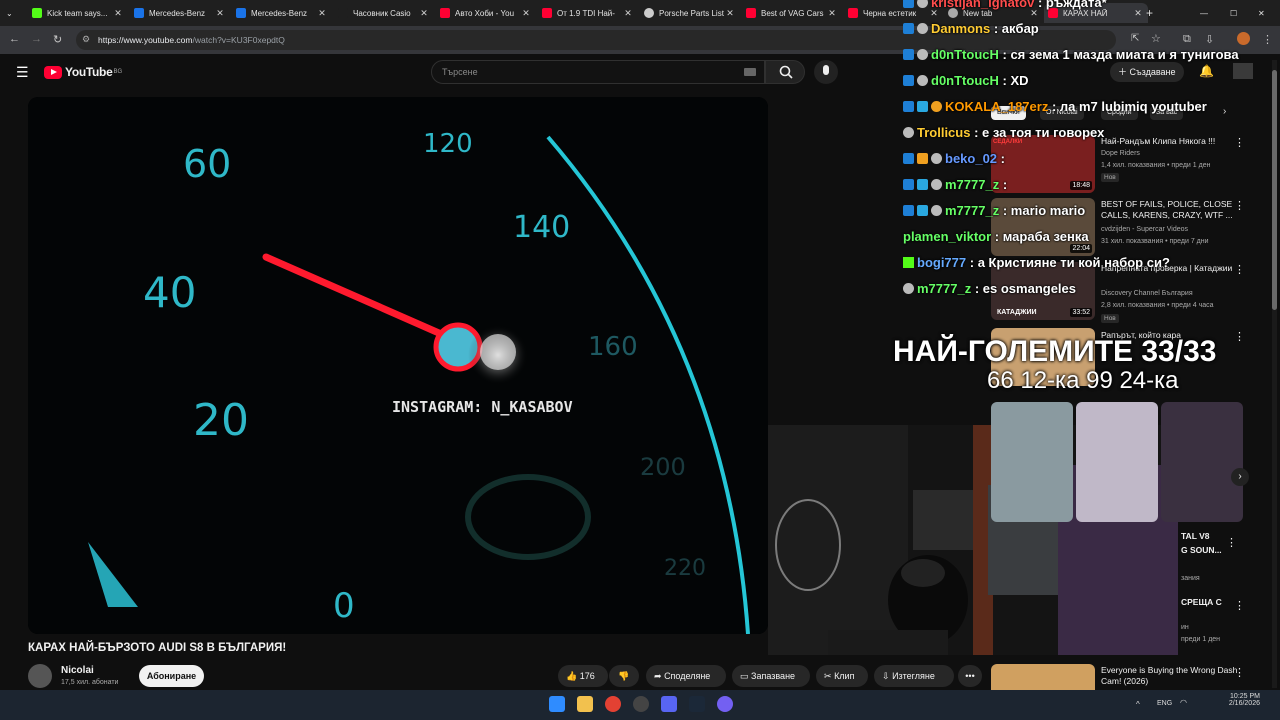  Describe the element at coordinates (78, 13) in the screenshot. I see `tab-kick: Kick team says... ✕` at that location.